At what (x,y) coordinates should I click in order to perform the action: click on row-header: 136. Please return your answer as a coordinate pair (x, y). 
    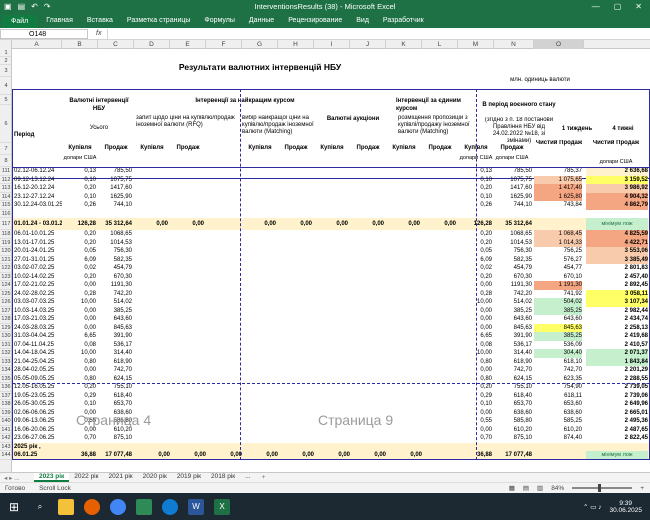
    Looking at the image, I should click on (5, 387).